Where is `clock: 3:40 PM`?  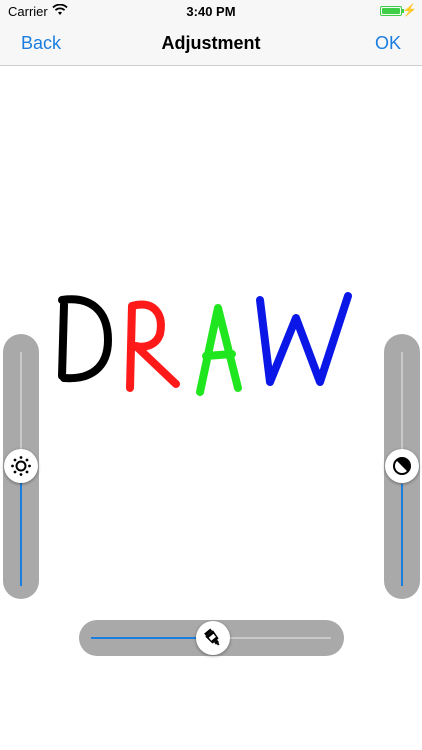 clock: 3:40 PM is located at coordinates (211, 11).